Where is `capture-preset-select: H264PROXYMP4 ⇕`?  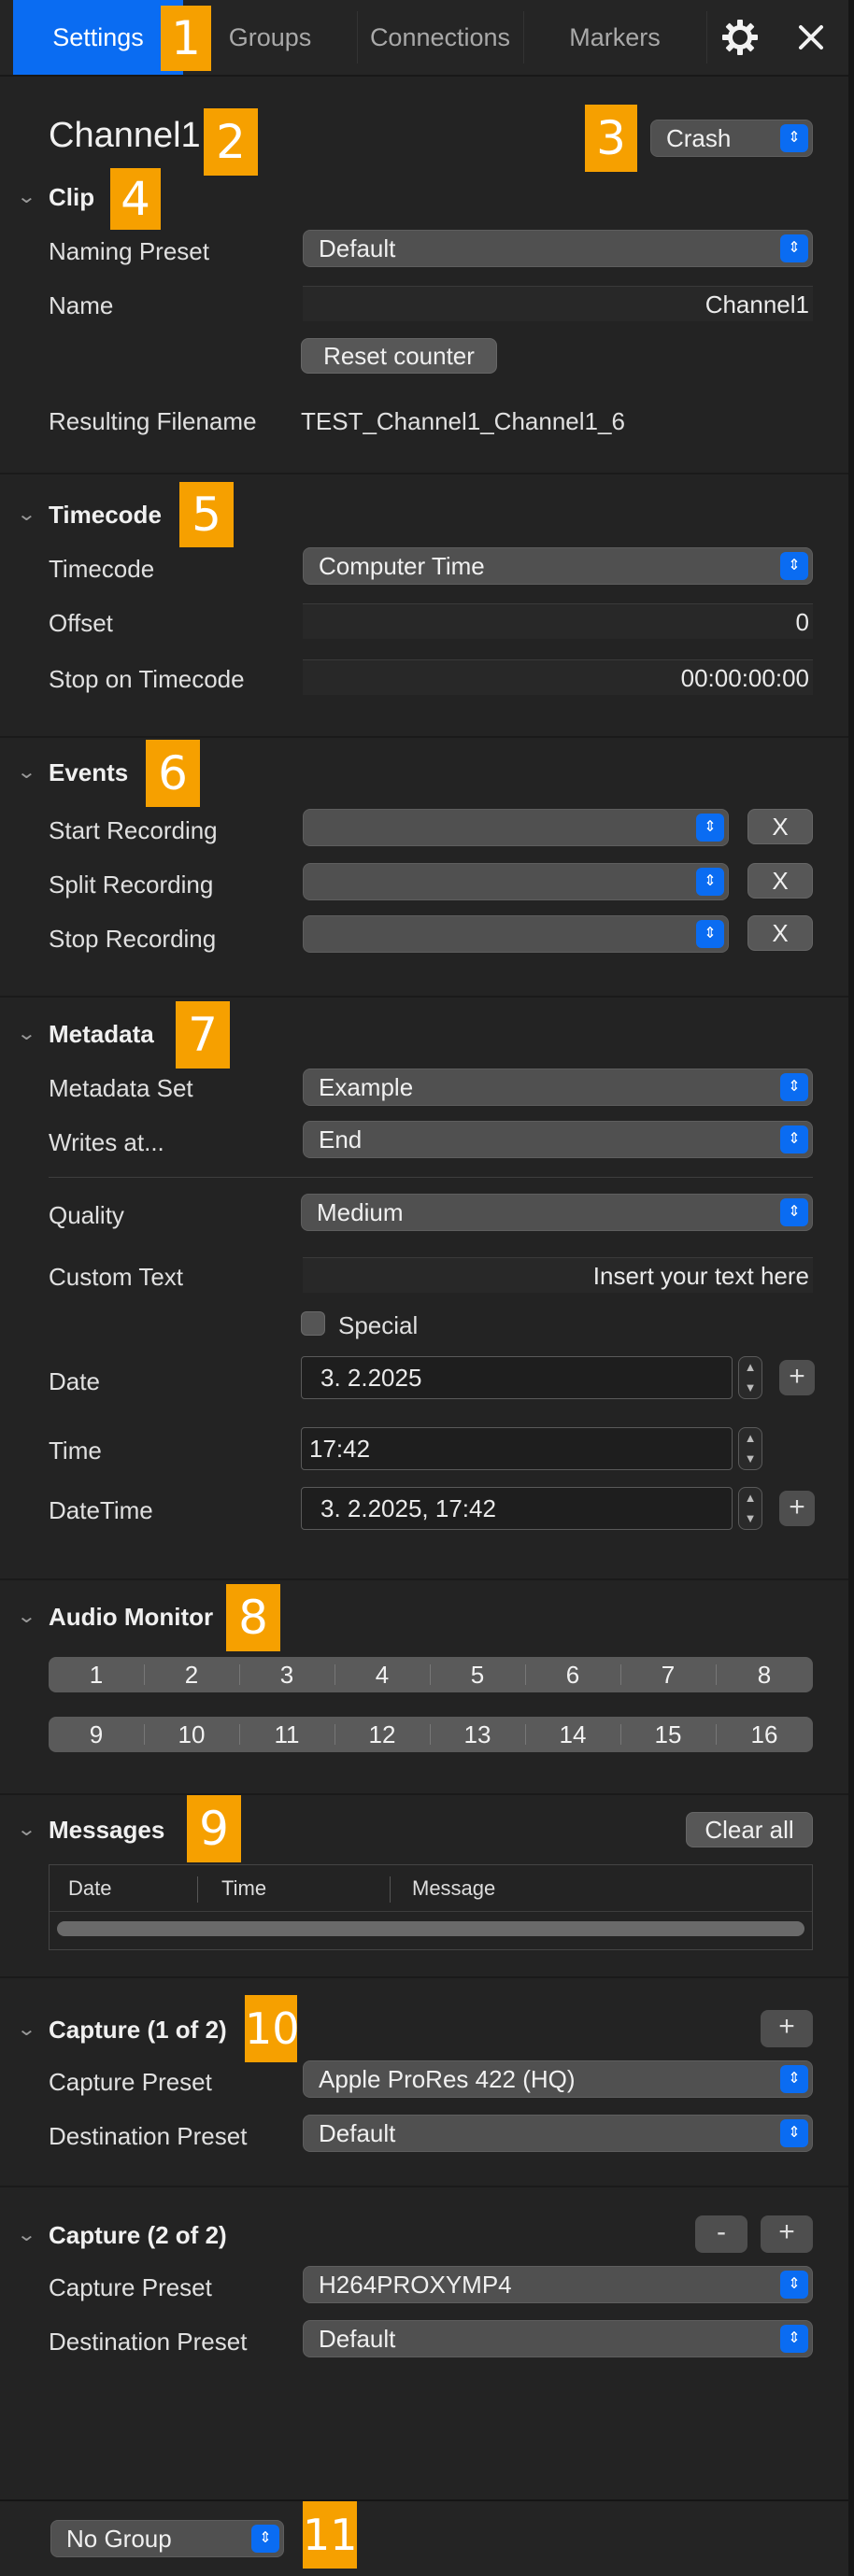
capture-preset-select: H264PROXYMP4 ⇕ is located at coordinates (558, 2284).